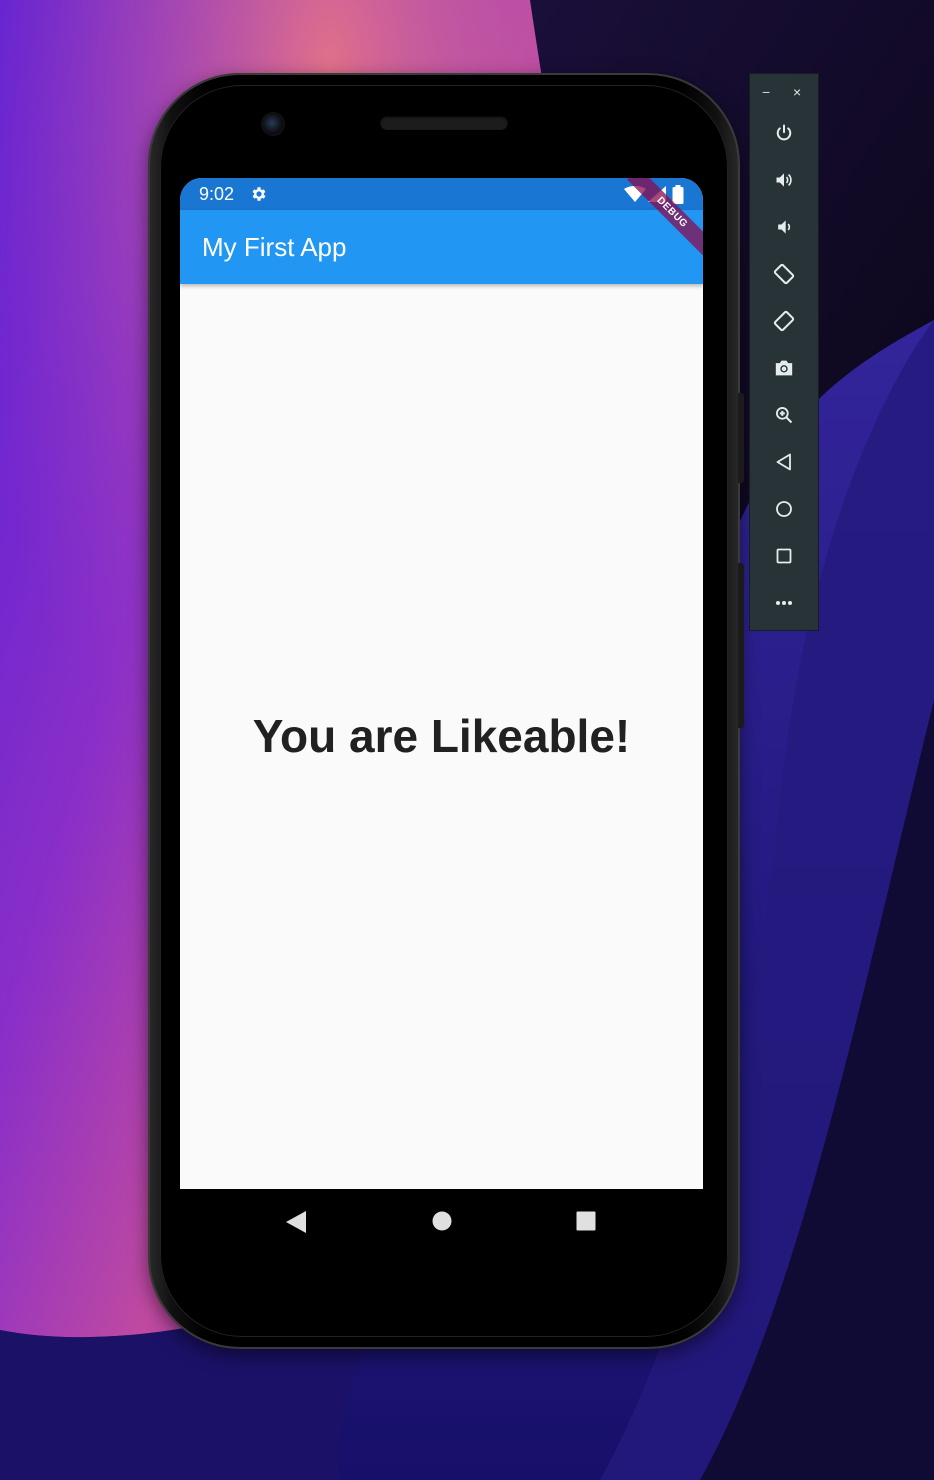 The image size is (934, 1480). I want to click on zoom-button, so click(784, 415).